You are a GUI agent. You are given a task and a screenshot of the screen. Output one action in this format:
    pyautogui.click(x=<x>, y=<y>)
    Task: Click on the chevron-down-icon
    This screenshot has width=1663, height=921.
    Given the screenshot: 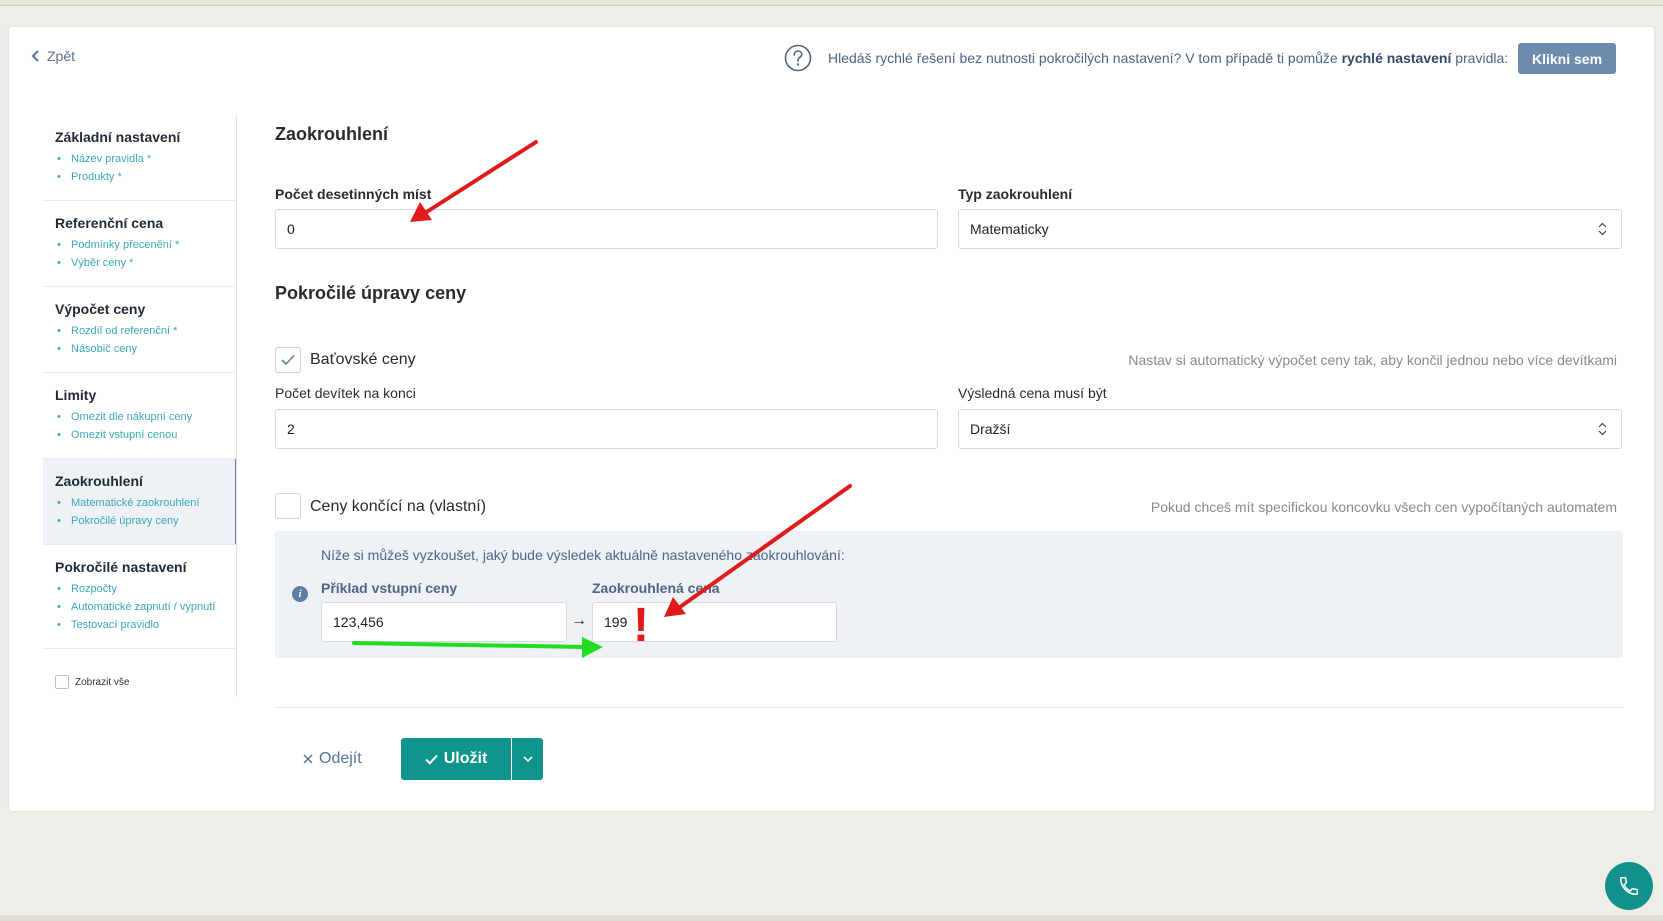 What is the action you would take?
    pyautogui.click(x=527, y=758)
    